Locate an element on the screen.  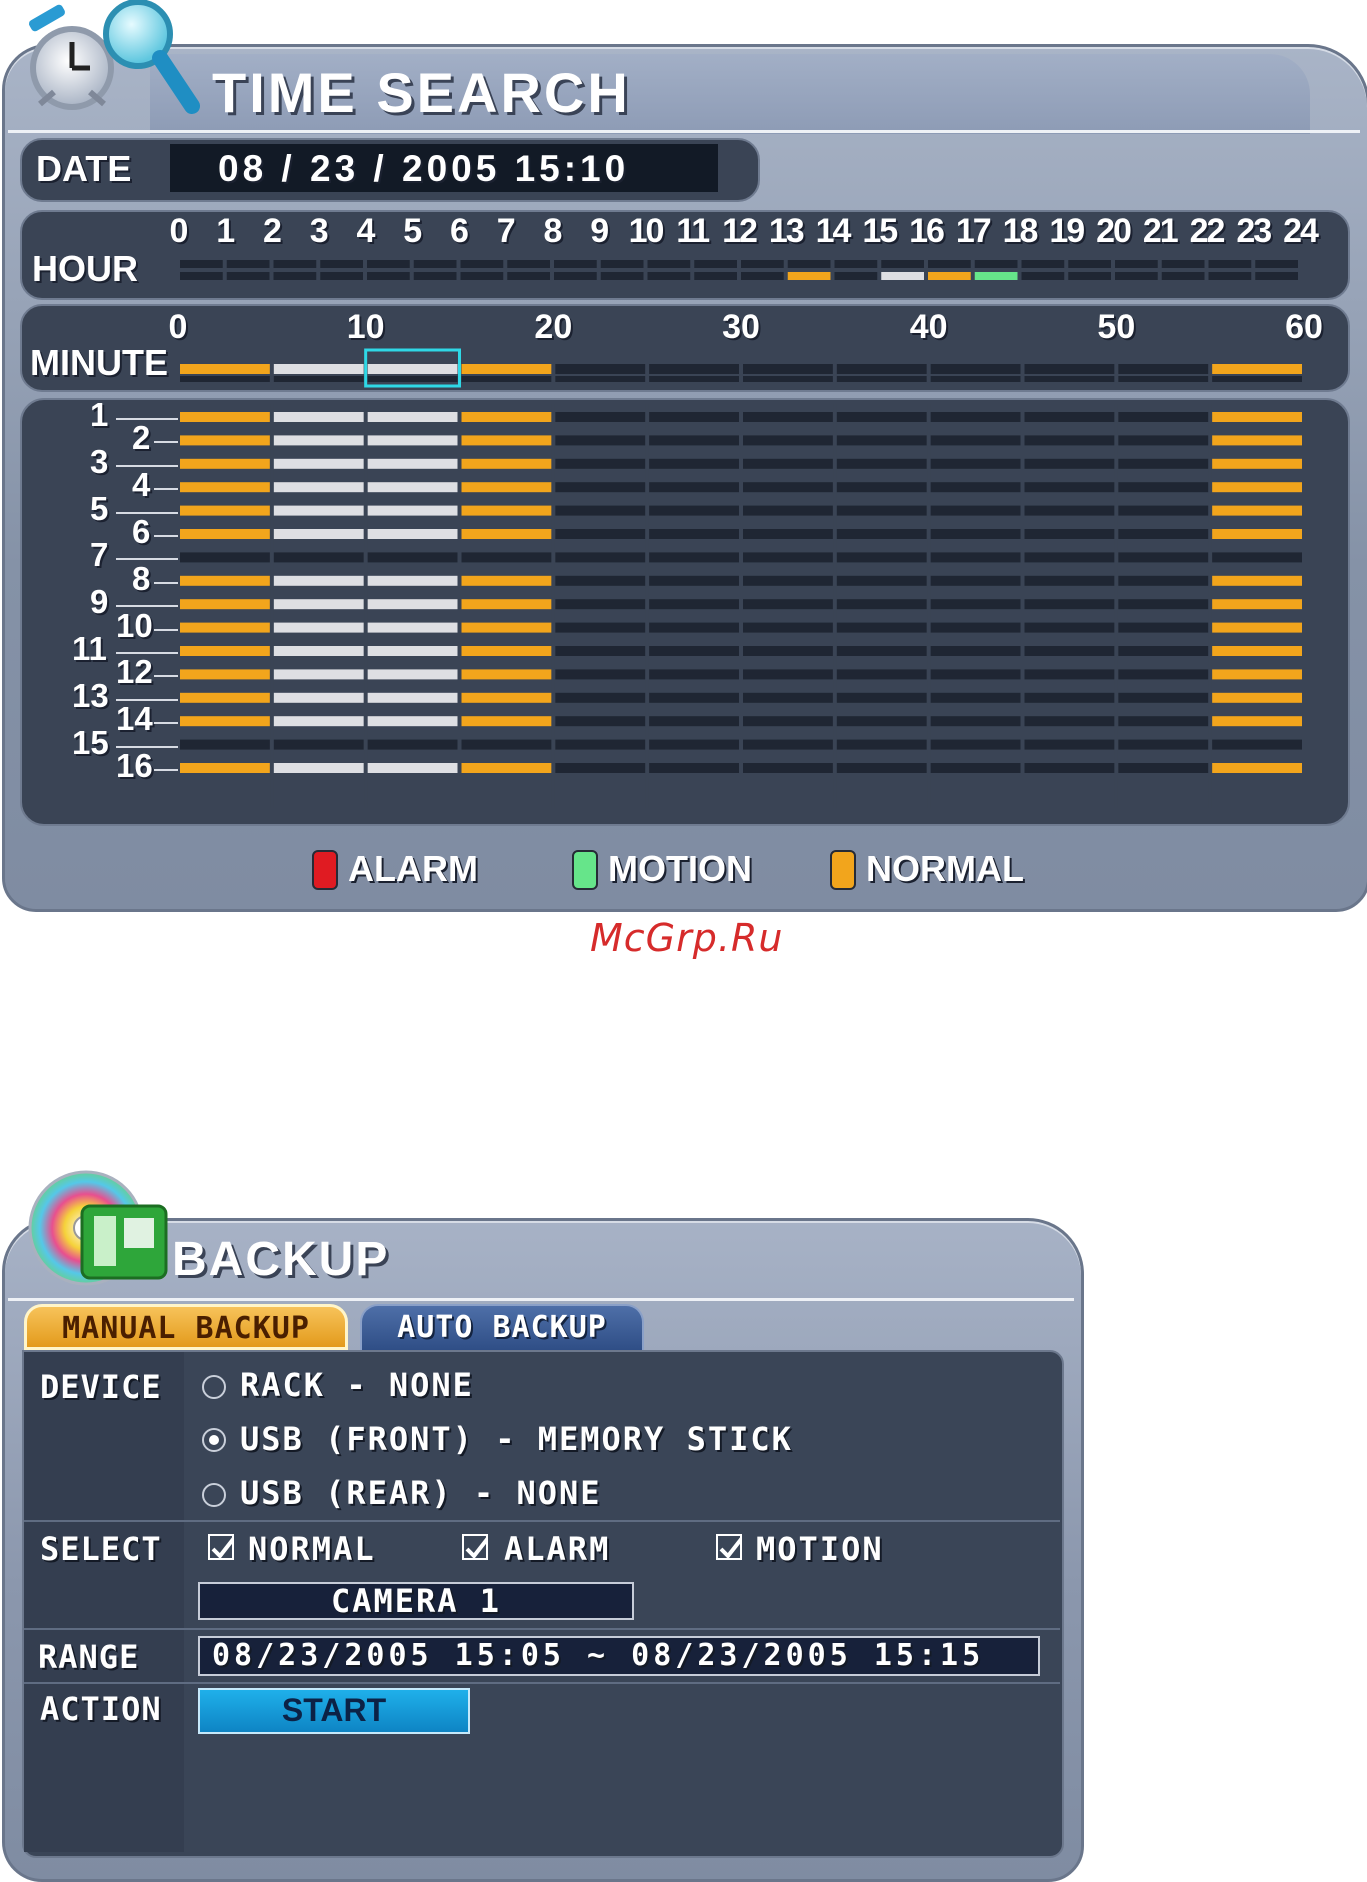
select-alarm-label: ALARM is located at coordinates (557, 1549).